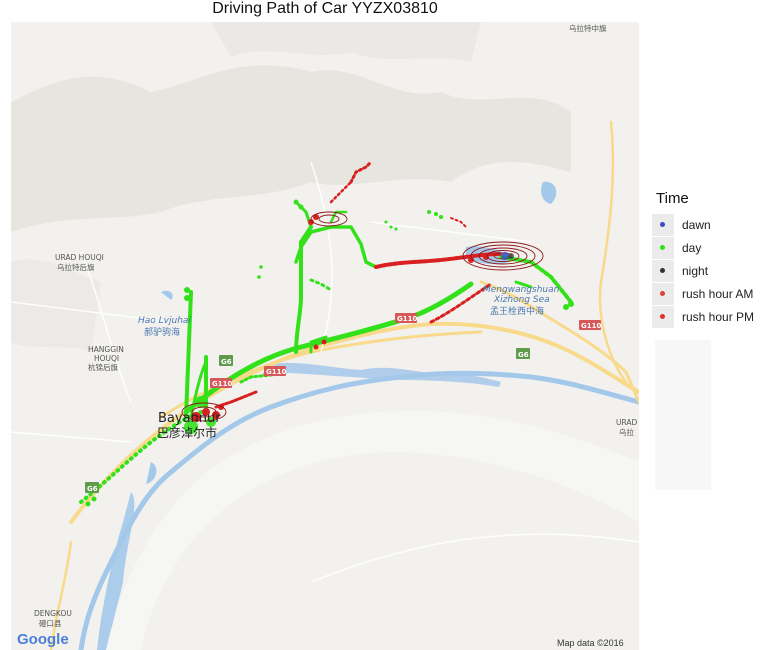 The width and height of the screenshot is (763, 650). What do you see at coordinates (672, 198) in the screenshot?
I see `legend-title: Time` at bounding box center [672, 198].